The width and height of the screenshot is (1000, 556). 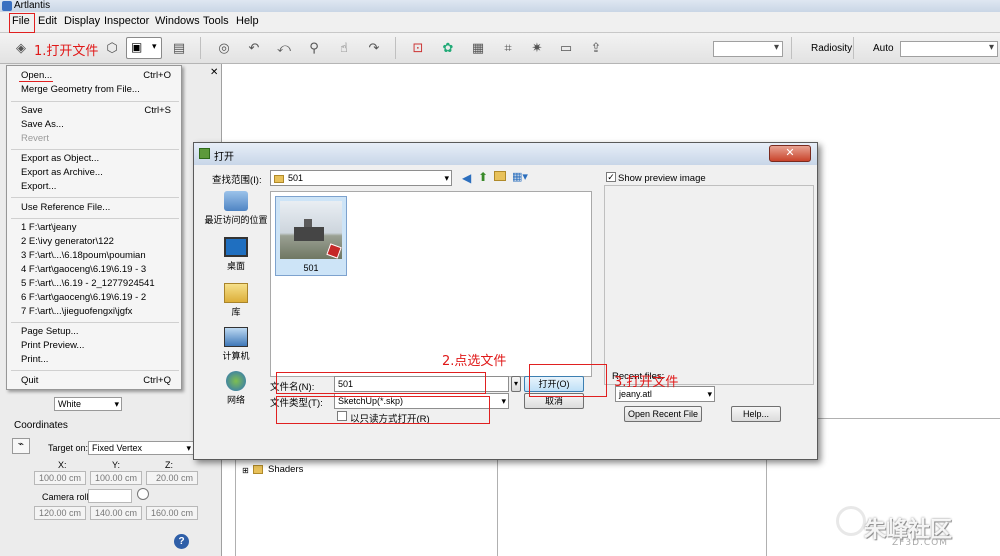 I want to click on place-recent: 最近访问的位置, so click(x=236, y=208).